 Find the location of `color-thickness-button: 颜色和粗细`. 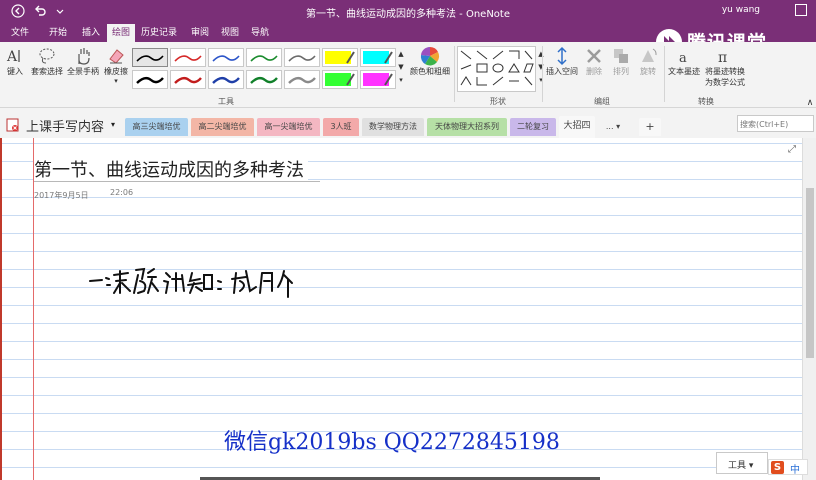

color-thickness-button: 颜色和粗细 is located at coordinates (430, 61).